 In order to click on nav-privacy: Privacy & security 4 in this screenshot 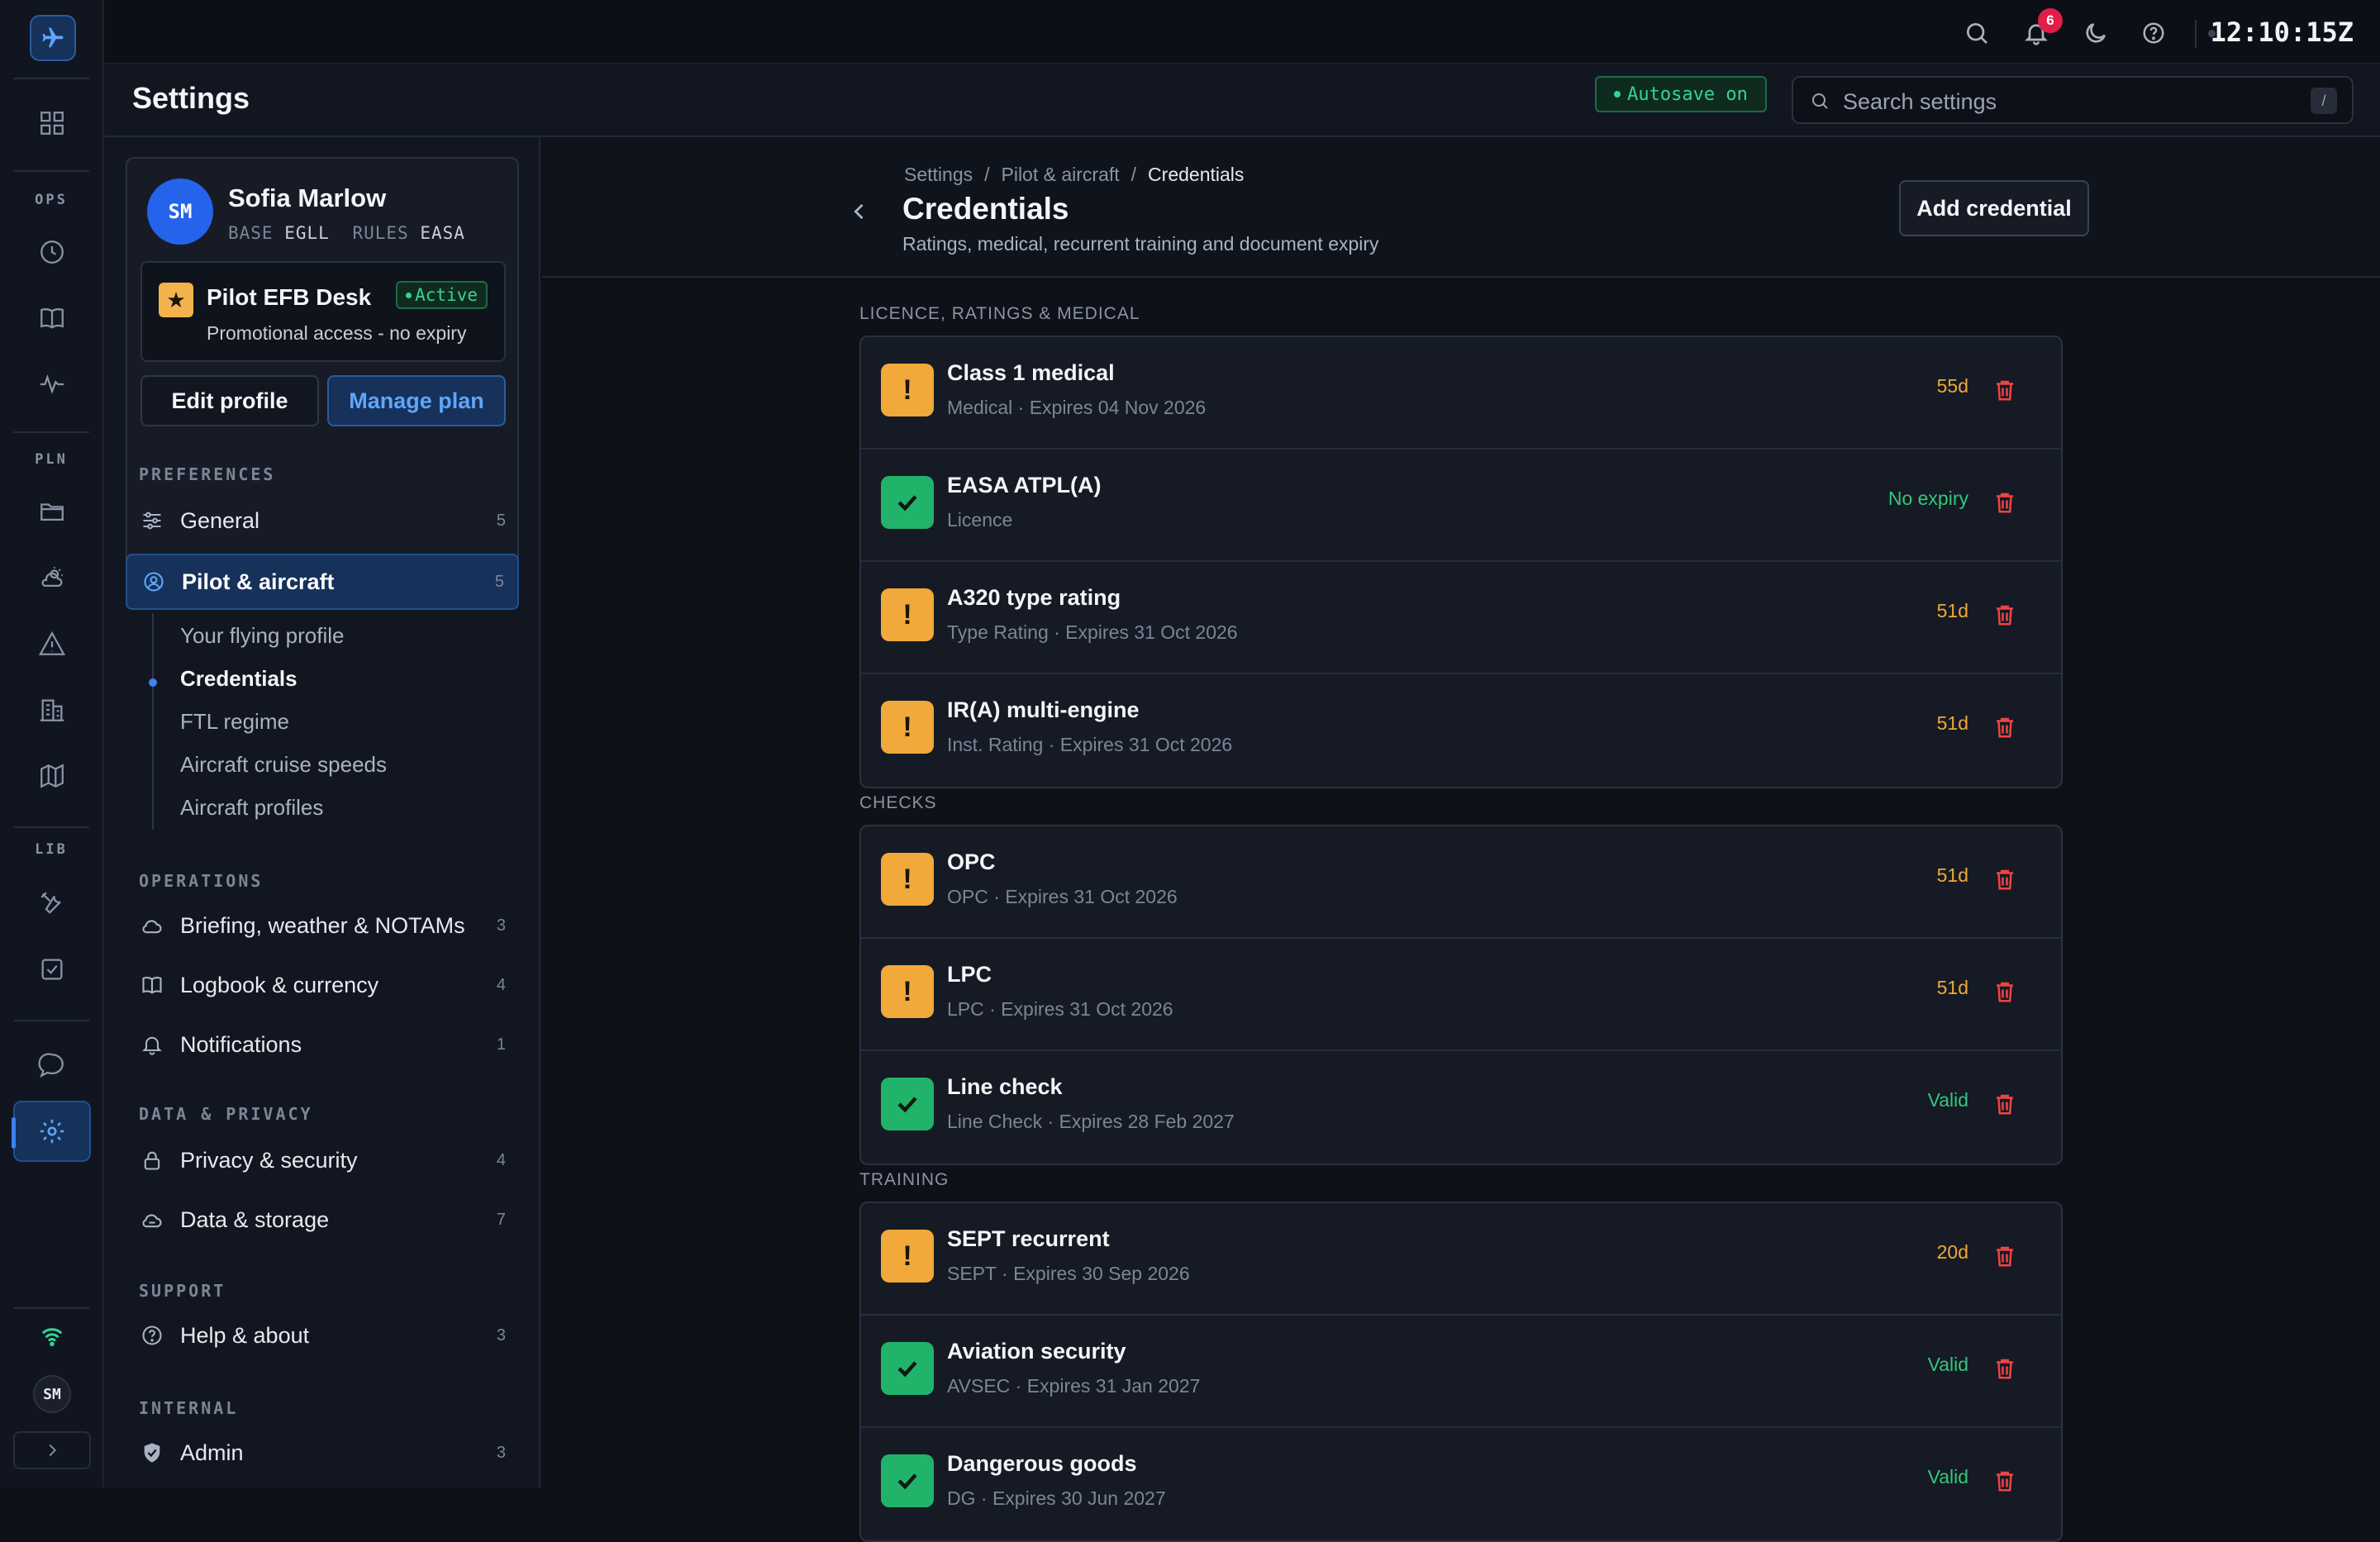, I will do `click(322, 1160)`.